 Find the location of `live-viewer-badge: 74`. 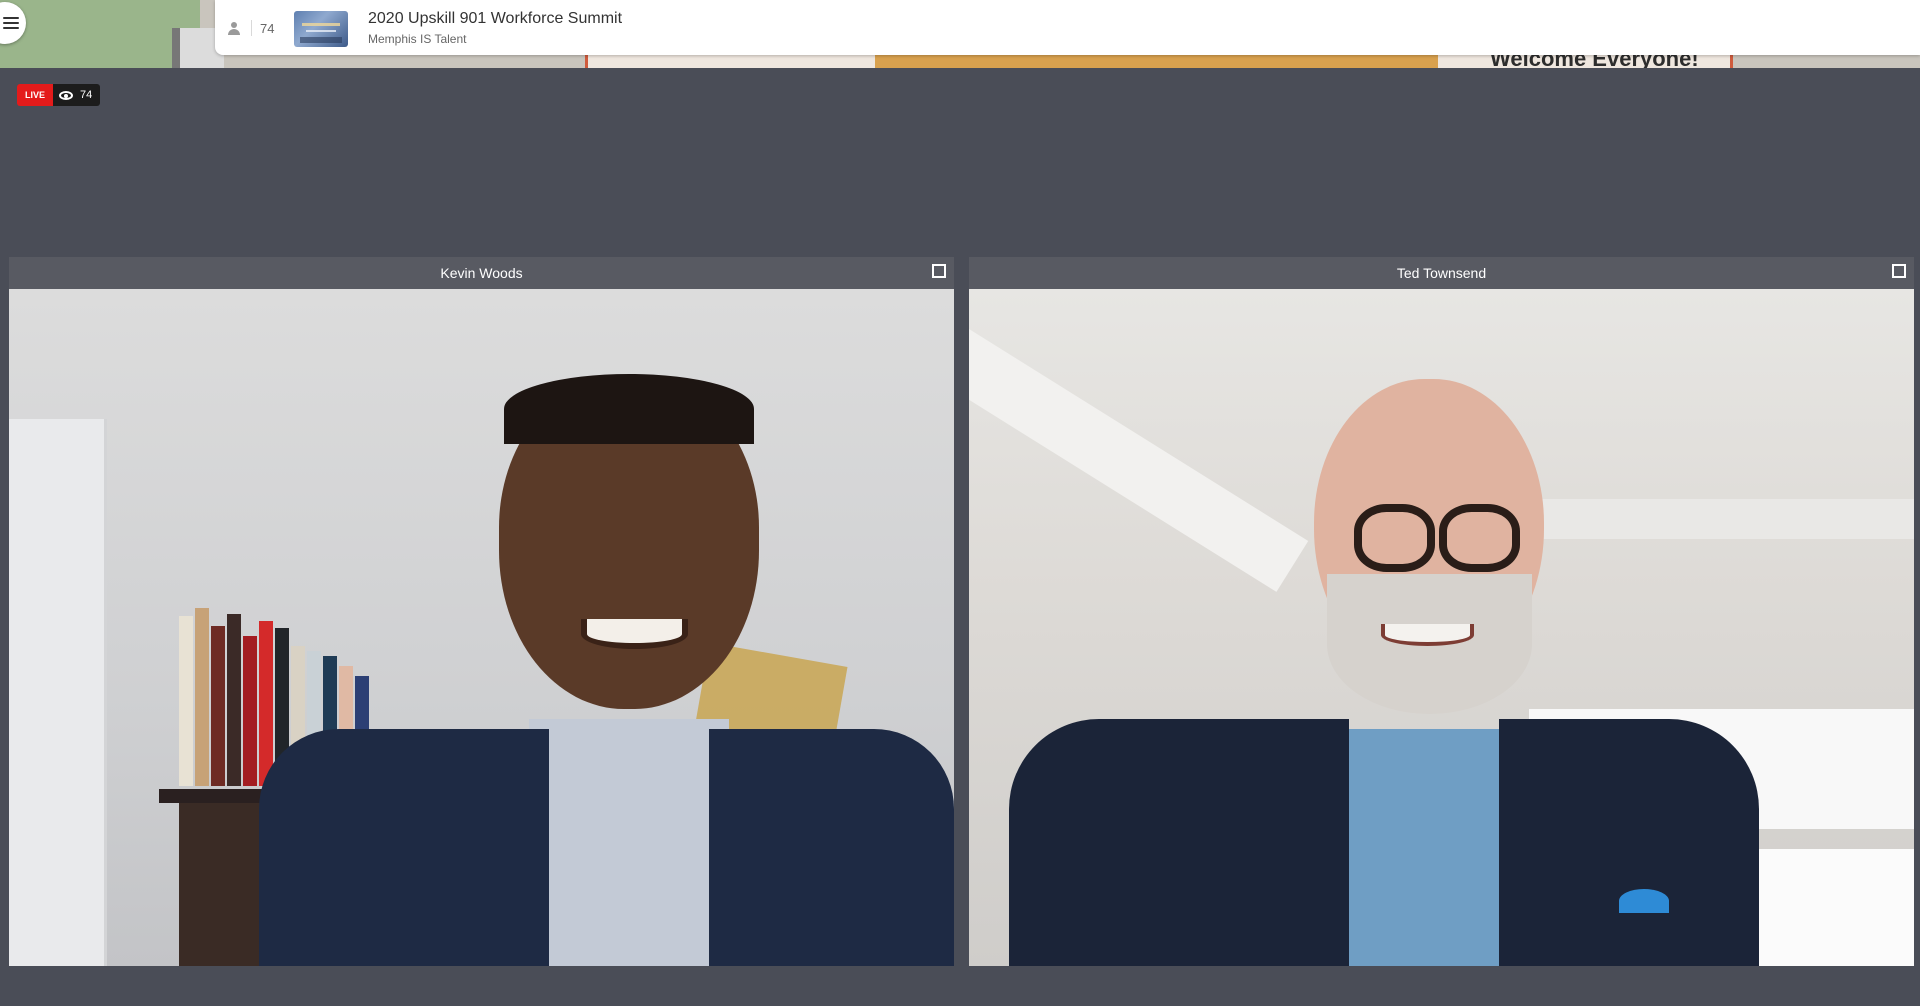

live-viewer-badge: 74 is located at coordinates (77, 95).